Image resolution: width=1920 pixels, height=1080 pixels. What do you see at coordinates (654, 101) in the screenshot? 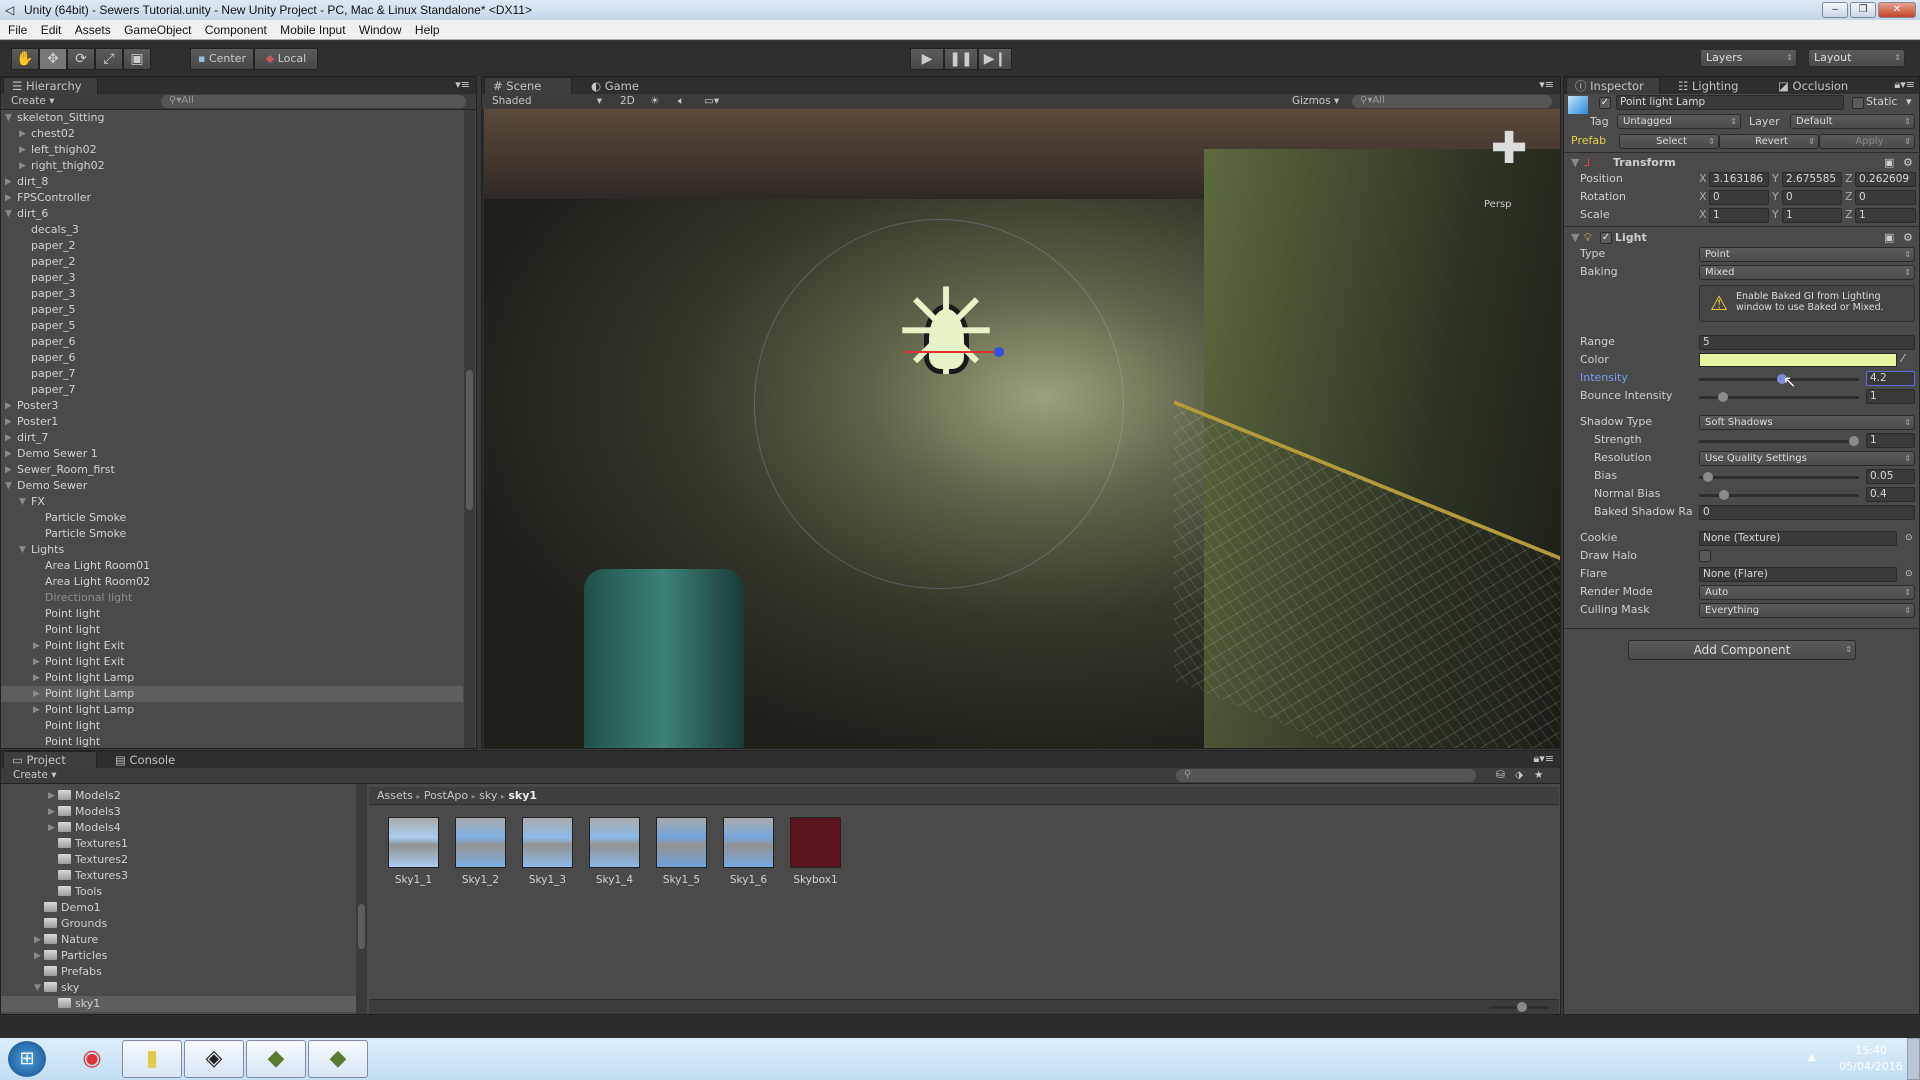
I see `scene-lighting-icon: ☀` at bounding box center [654, 101].